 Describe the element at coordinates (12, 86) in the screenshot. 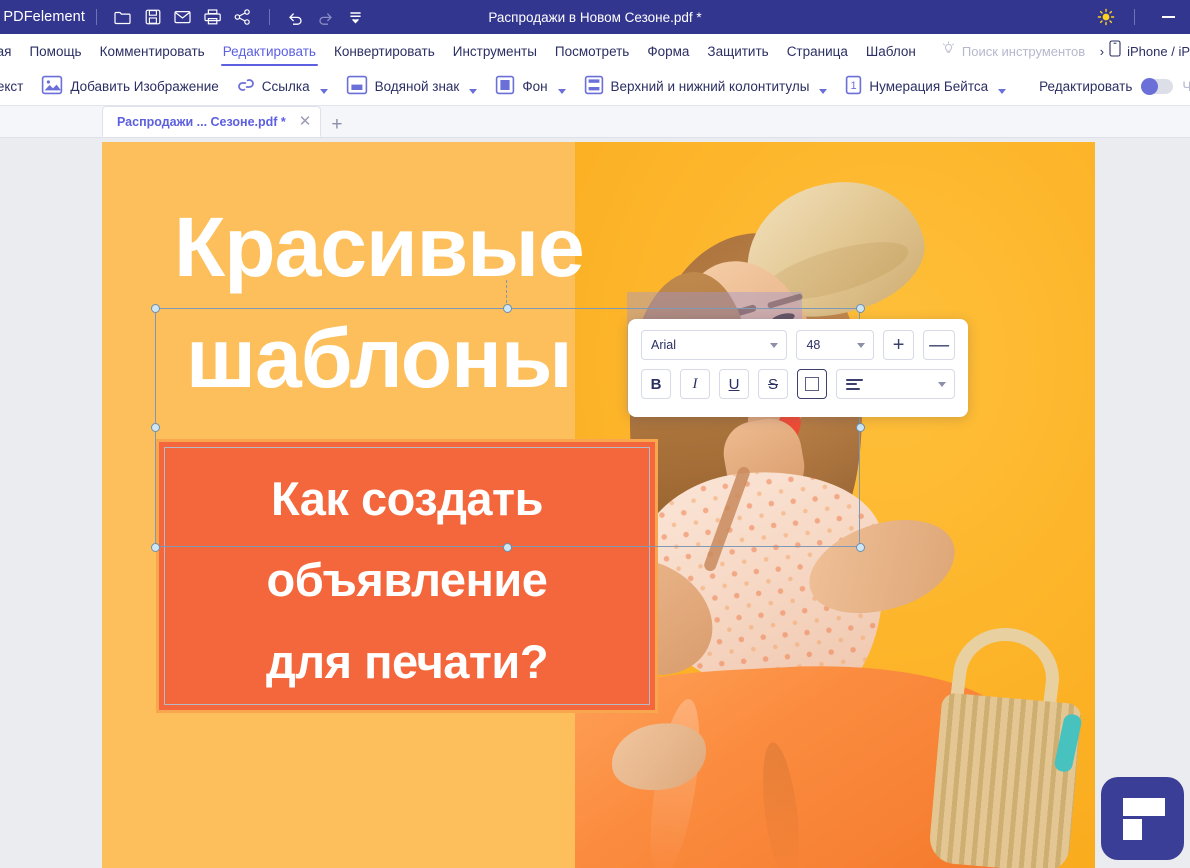

I see `add-text-label: ь текст` at that location.